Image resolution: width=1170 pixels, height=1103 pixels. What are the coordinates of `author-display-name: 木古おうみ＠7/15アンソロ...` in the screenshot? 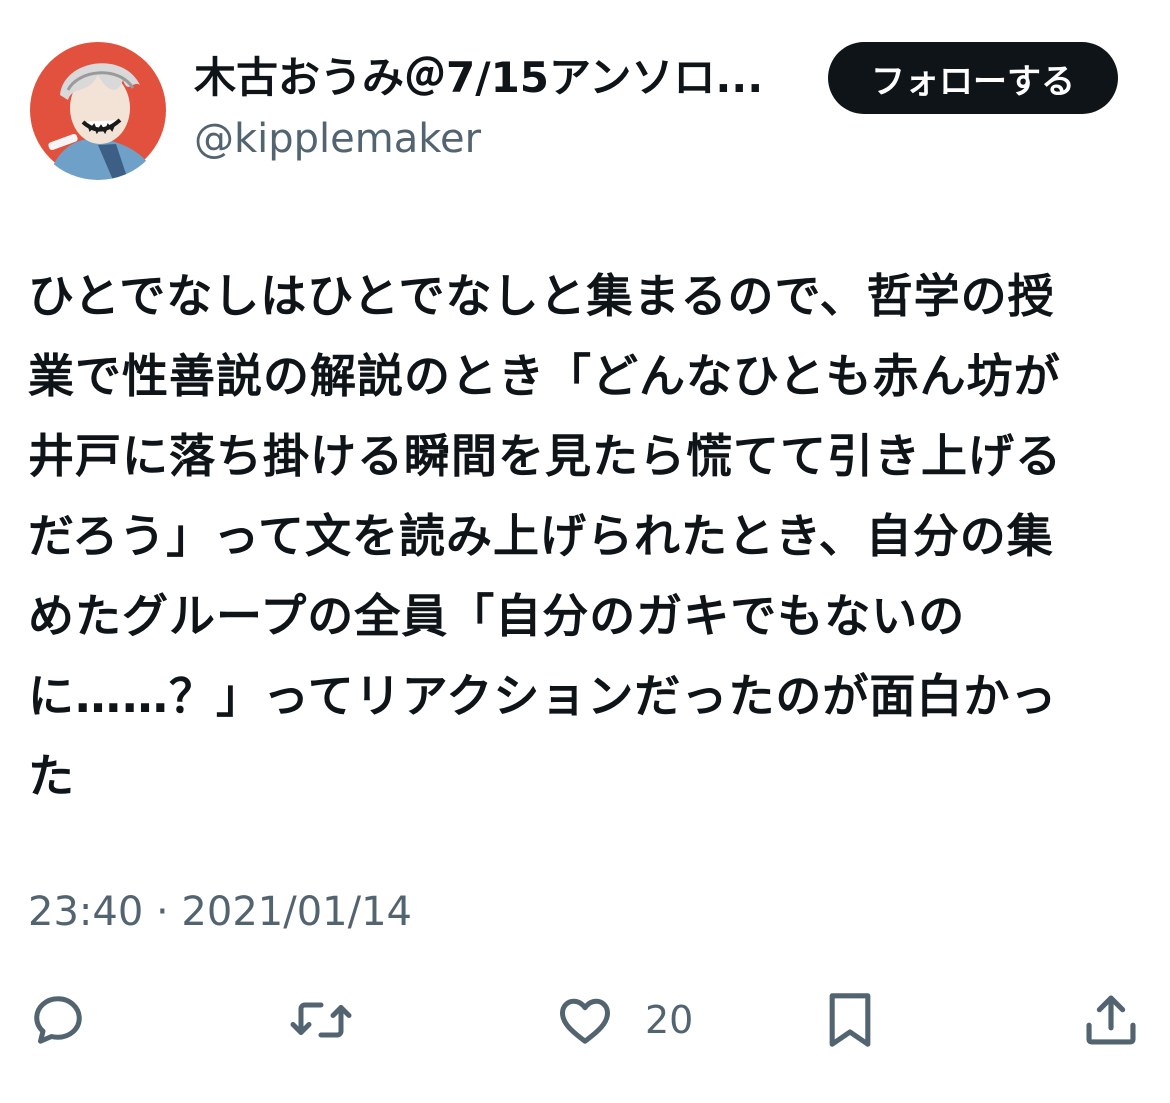 It's located at (504, 78).